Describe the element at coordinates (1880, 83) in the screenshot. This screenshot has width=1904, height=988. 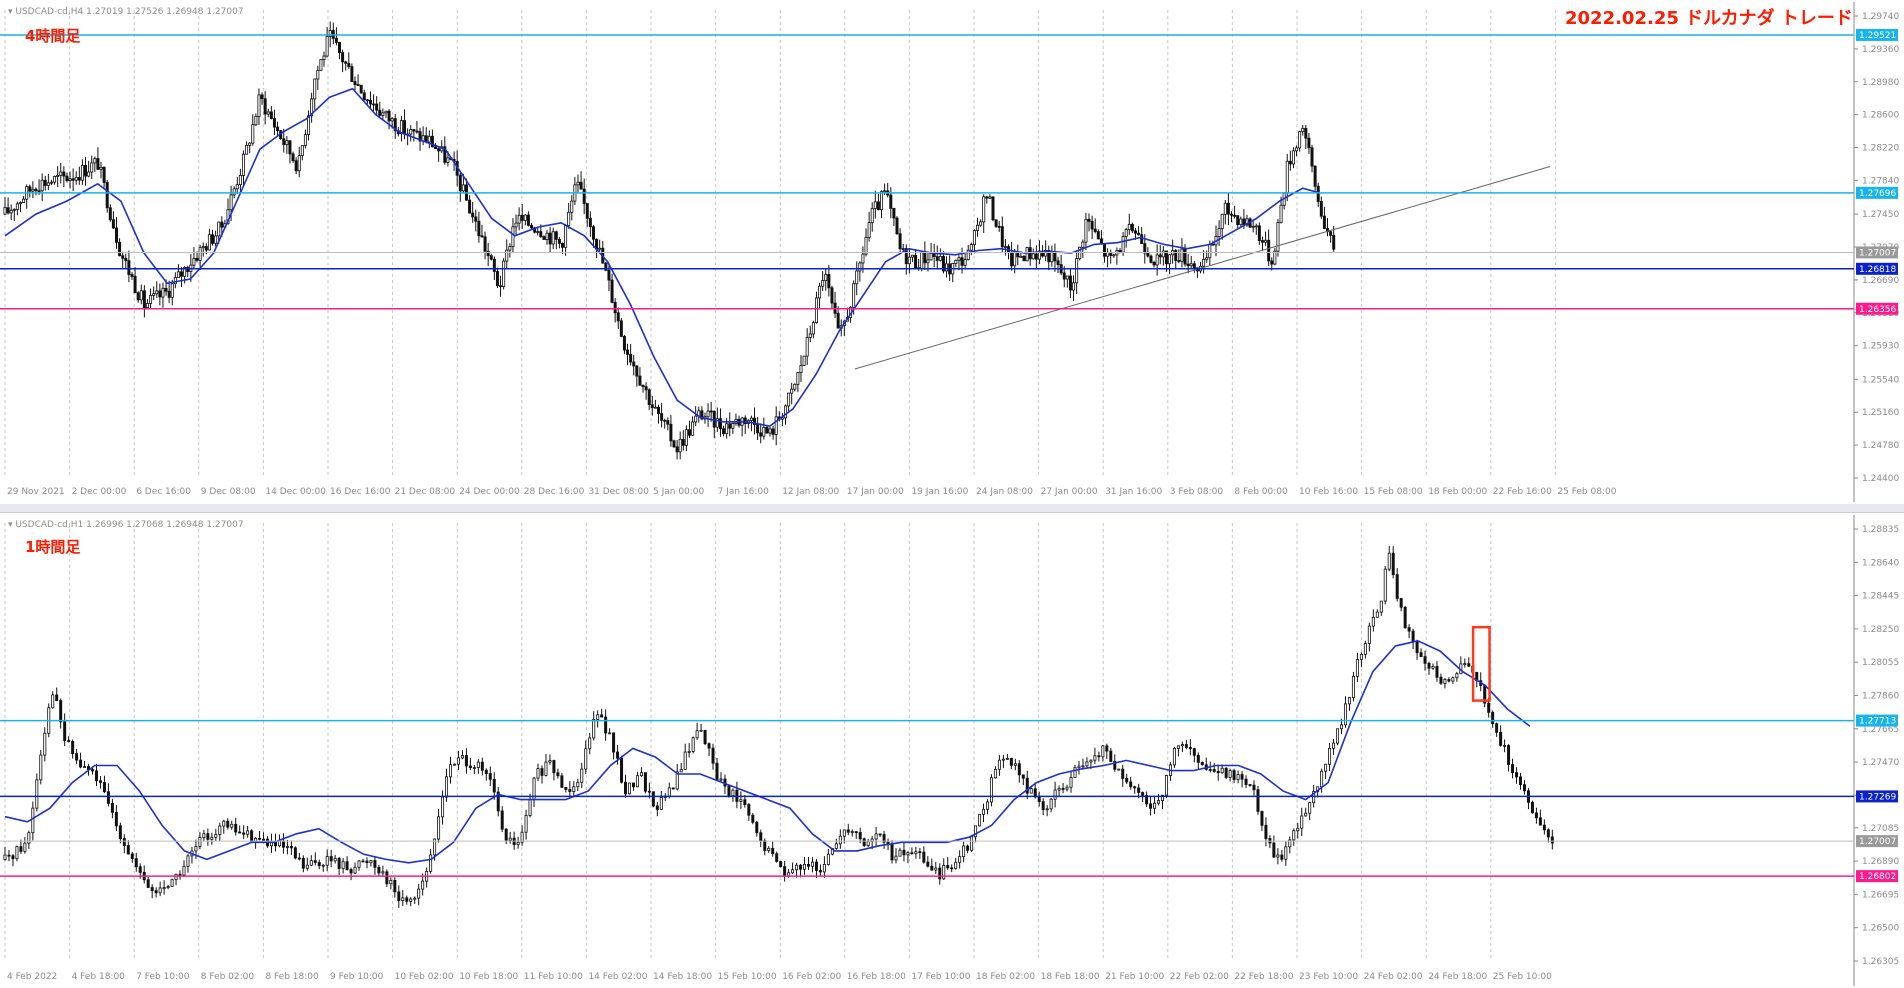
I see `y-tick-label: 1.28980` at that location.